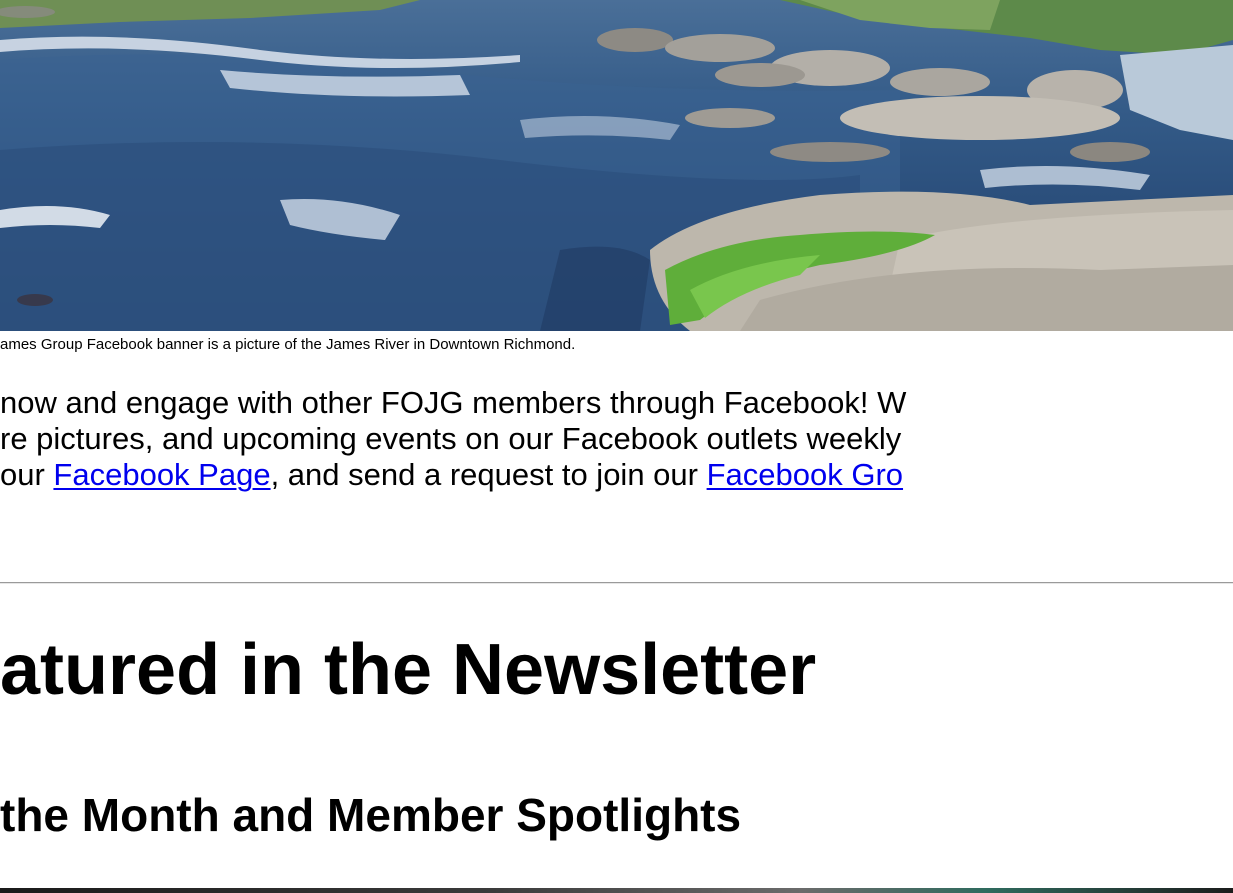  What do you see at coordinates (27, 474) in the screenshot?
I see `paragraph-line-3-prefix: our` at bounding box center [27, 474].